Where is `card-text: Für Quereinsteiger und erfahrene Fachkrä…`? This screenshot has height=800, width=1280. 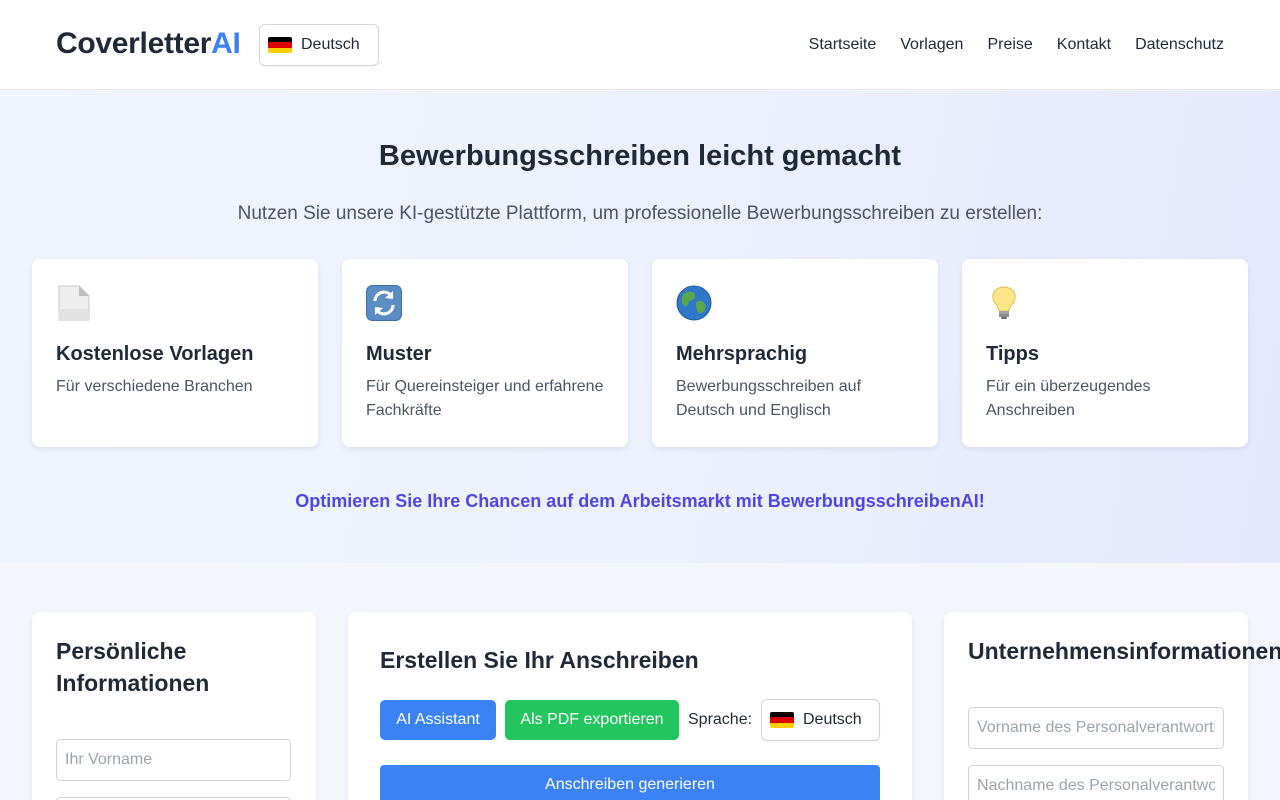
card-text: Für Quereinsteiger und erfahrene Fachkrä… is located at coordinates (485, 398).